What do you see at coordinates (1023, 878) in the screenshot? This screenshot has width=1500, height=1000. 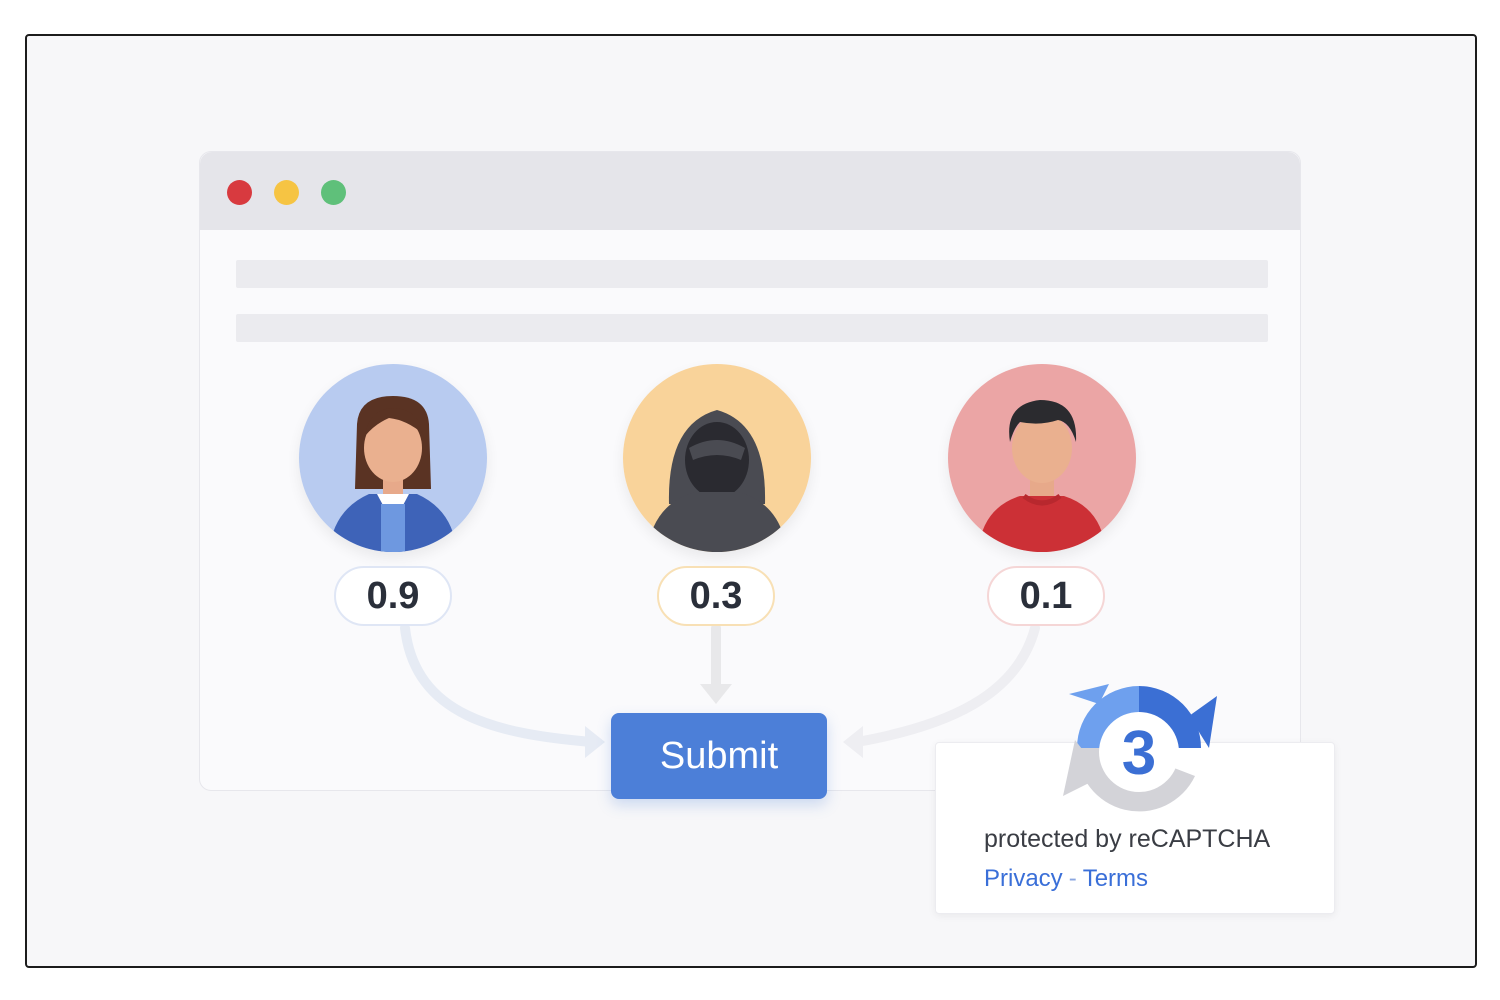 I see `privacy-link: Privacy` at bounding box center [1023, 878].